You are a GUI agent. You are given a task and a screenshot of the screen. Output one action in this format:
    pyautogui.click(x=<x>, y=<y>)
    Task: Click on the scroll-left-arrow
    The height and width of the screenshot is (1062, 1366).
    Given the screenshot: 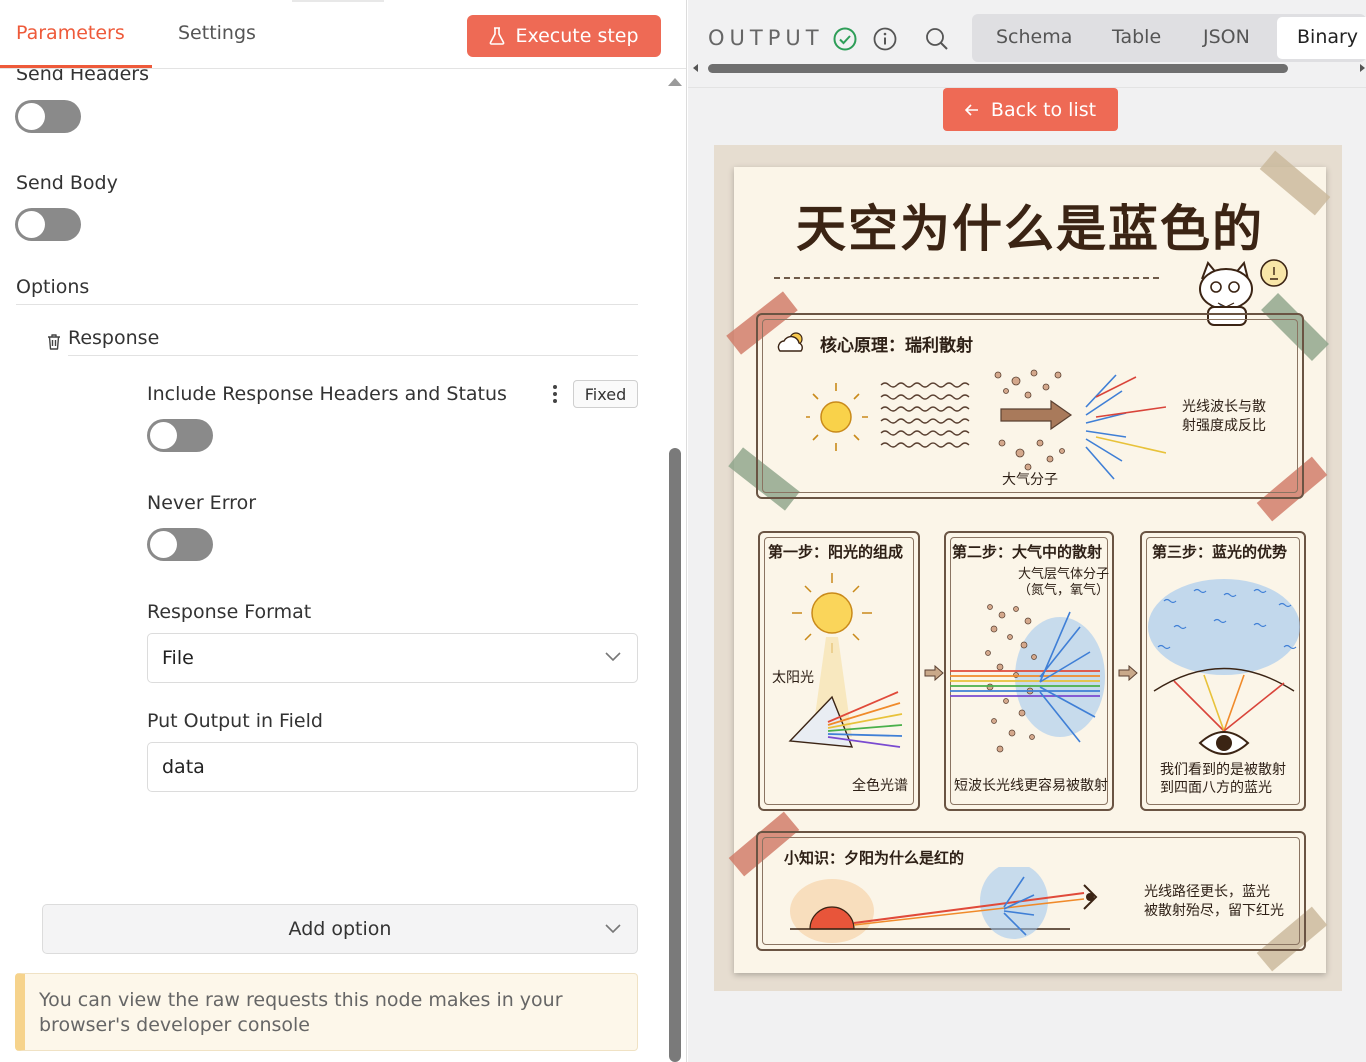 What is the action you would take?
    pyautogui.click(x=695, y=68)
    